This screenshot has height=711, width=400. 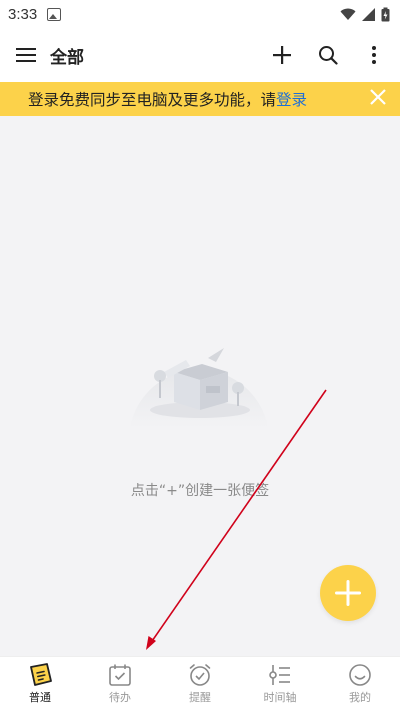 I want to click on tab-reminder: 提醒, so click(x=200, y=684).